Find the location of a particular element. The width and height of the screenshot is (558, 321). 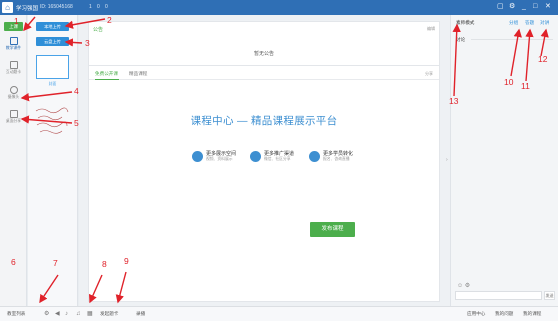

feature-title: 更多学员转化 is located at coordinates (338, 154).